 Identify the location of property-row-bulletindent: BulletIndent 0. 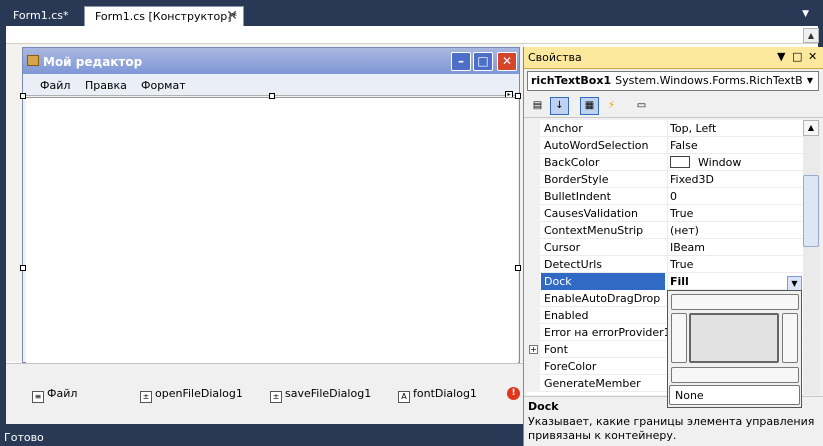
(665, 196).